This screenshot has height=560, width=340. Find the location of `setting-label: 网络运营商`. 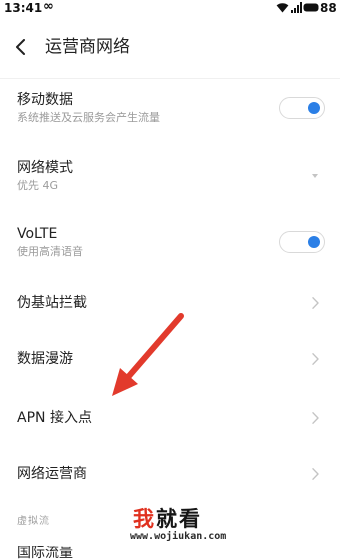

setting-label: 网络运营商 is located at coordinates (52, 474).